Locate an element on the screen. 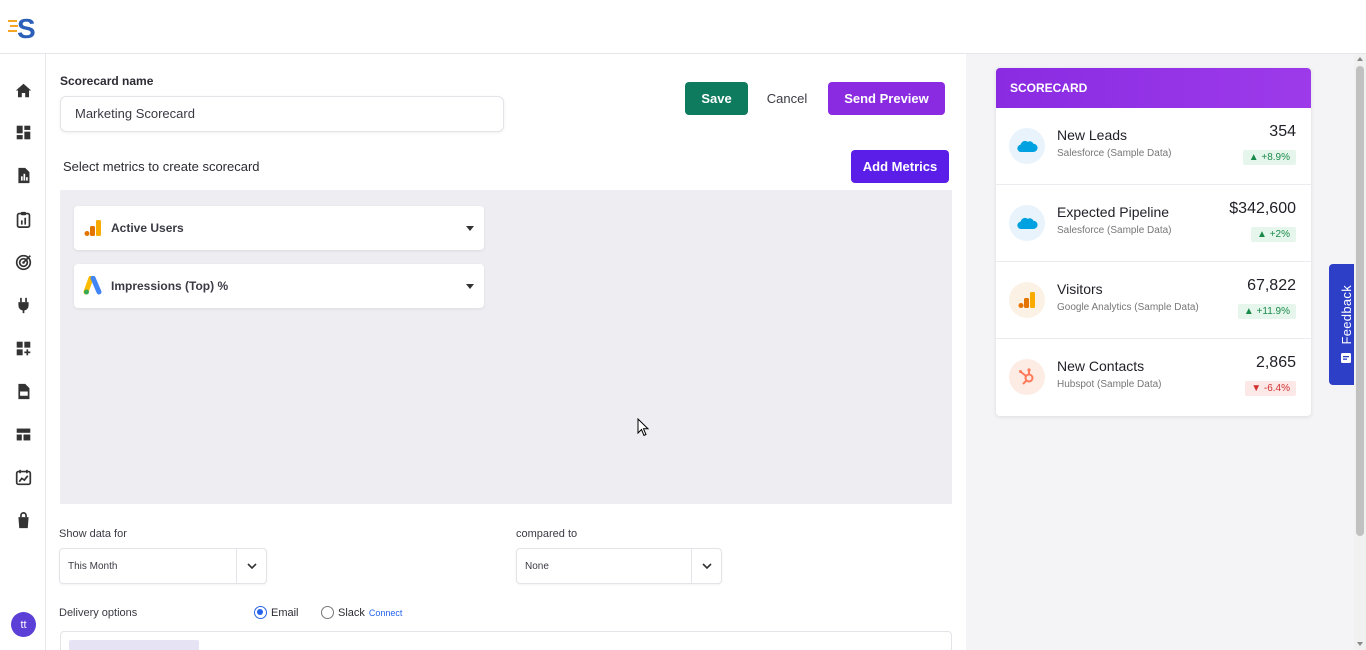  radio-label: Email is located at coordinates (285, 612).